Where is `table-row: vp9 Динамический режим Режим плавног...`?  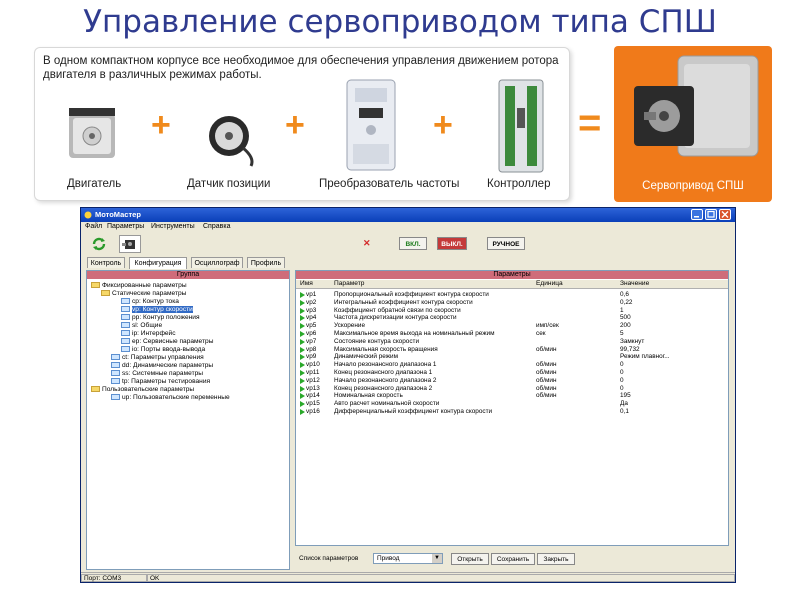
table-row: vp9 Динамический режим Режим плавног... is located at coordinates (512, 357).